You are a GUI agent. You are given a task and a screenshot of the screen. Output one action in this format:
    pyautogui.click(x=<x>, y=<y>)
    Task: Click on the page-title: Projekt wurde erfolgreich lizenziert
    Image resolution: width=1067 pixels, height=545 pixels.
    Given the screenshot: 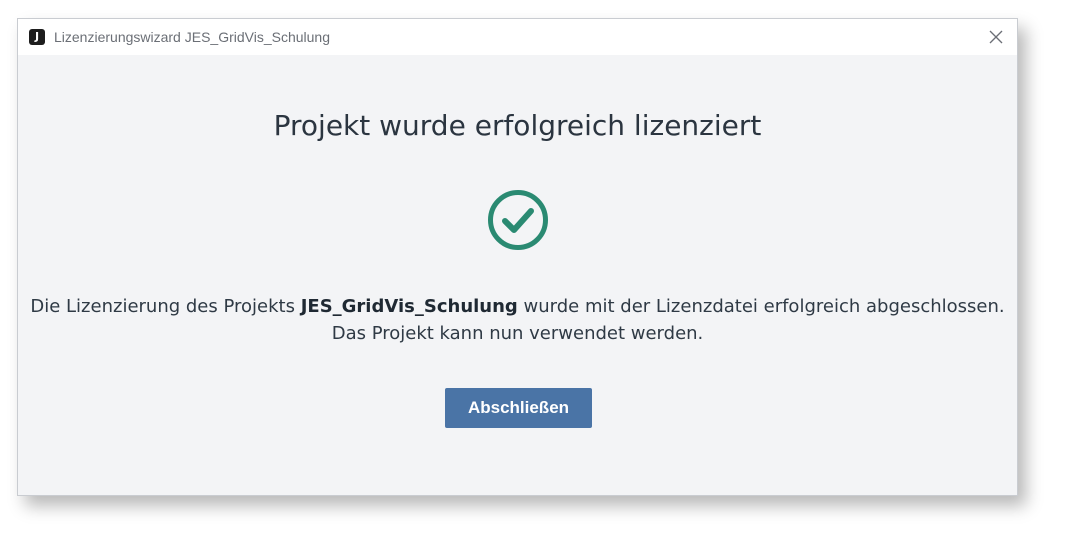 What is the action you would take?
    pyautogui.click(x=517, y=125)
    